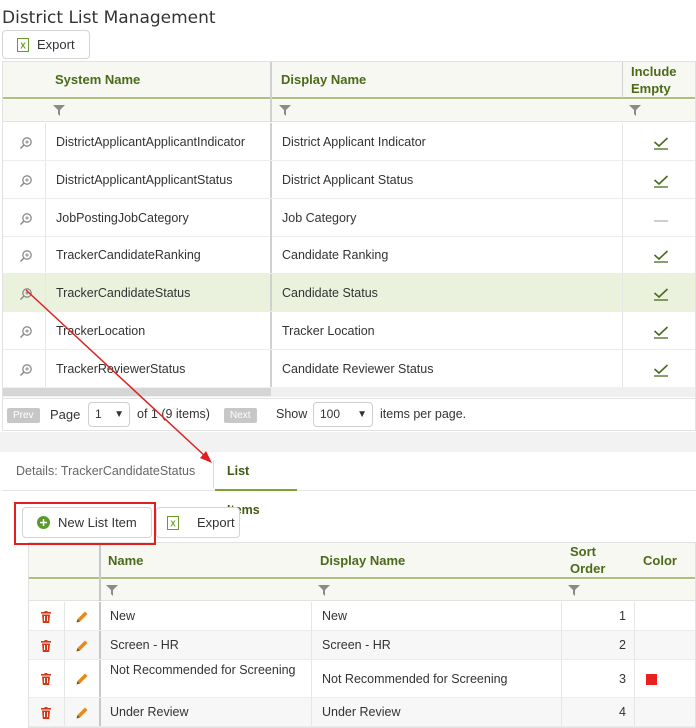 The image size is (696, 728). What do you see at coordinates (149, 712) in the screenshot?
I see `name-cell: Under Review` at bounding box center [149, 712].